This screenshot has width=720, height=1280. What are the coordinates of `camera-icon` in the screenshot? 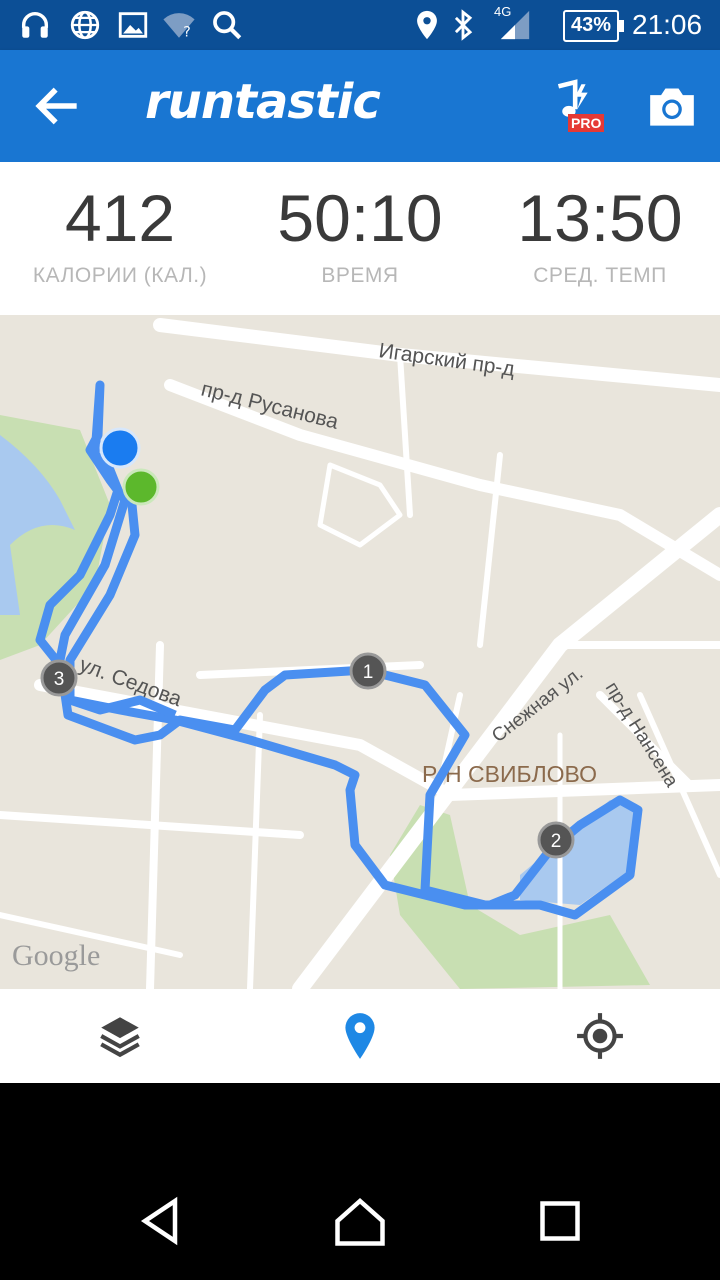 It's located at (672, 106).